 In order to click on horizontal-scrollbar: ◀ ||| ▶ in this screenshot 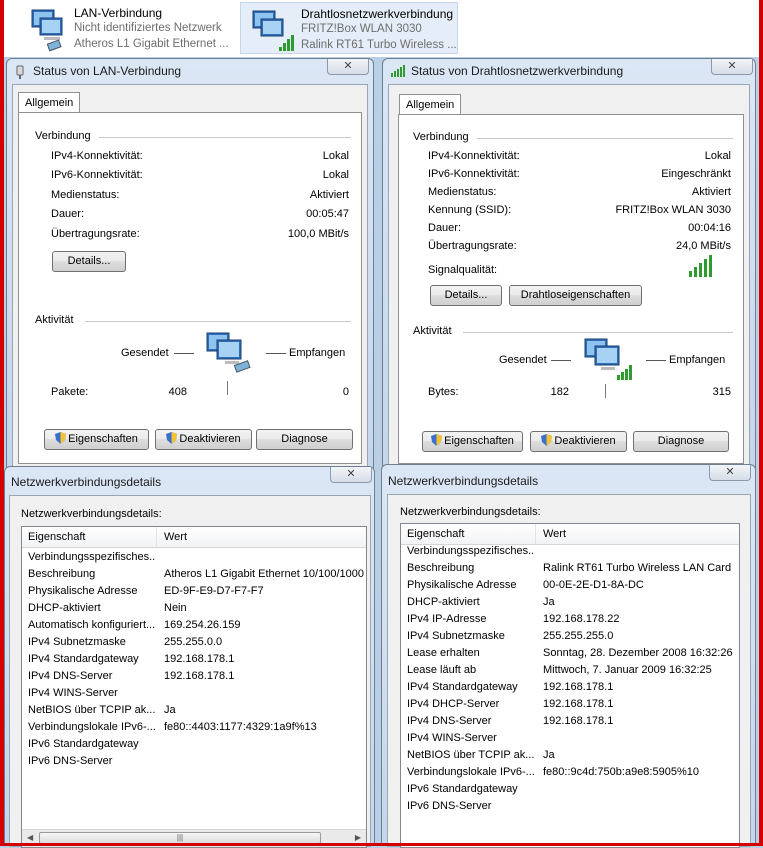, I will do `click(194, 838)`.